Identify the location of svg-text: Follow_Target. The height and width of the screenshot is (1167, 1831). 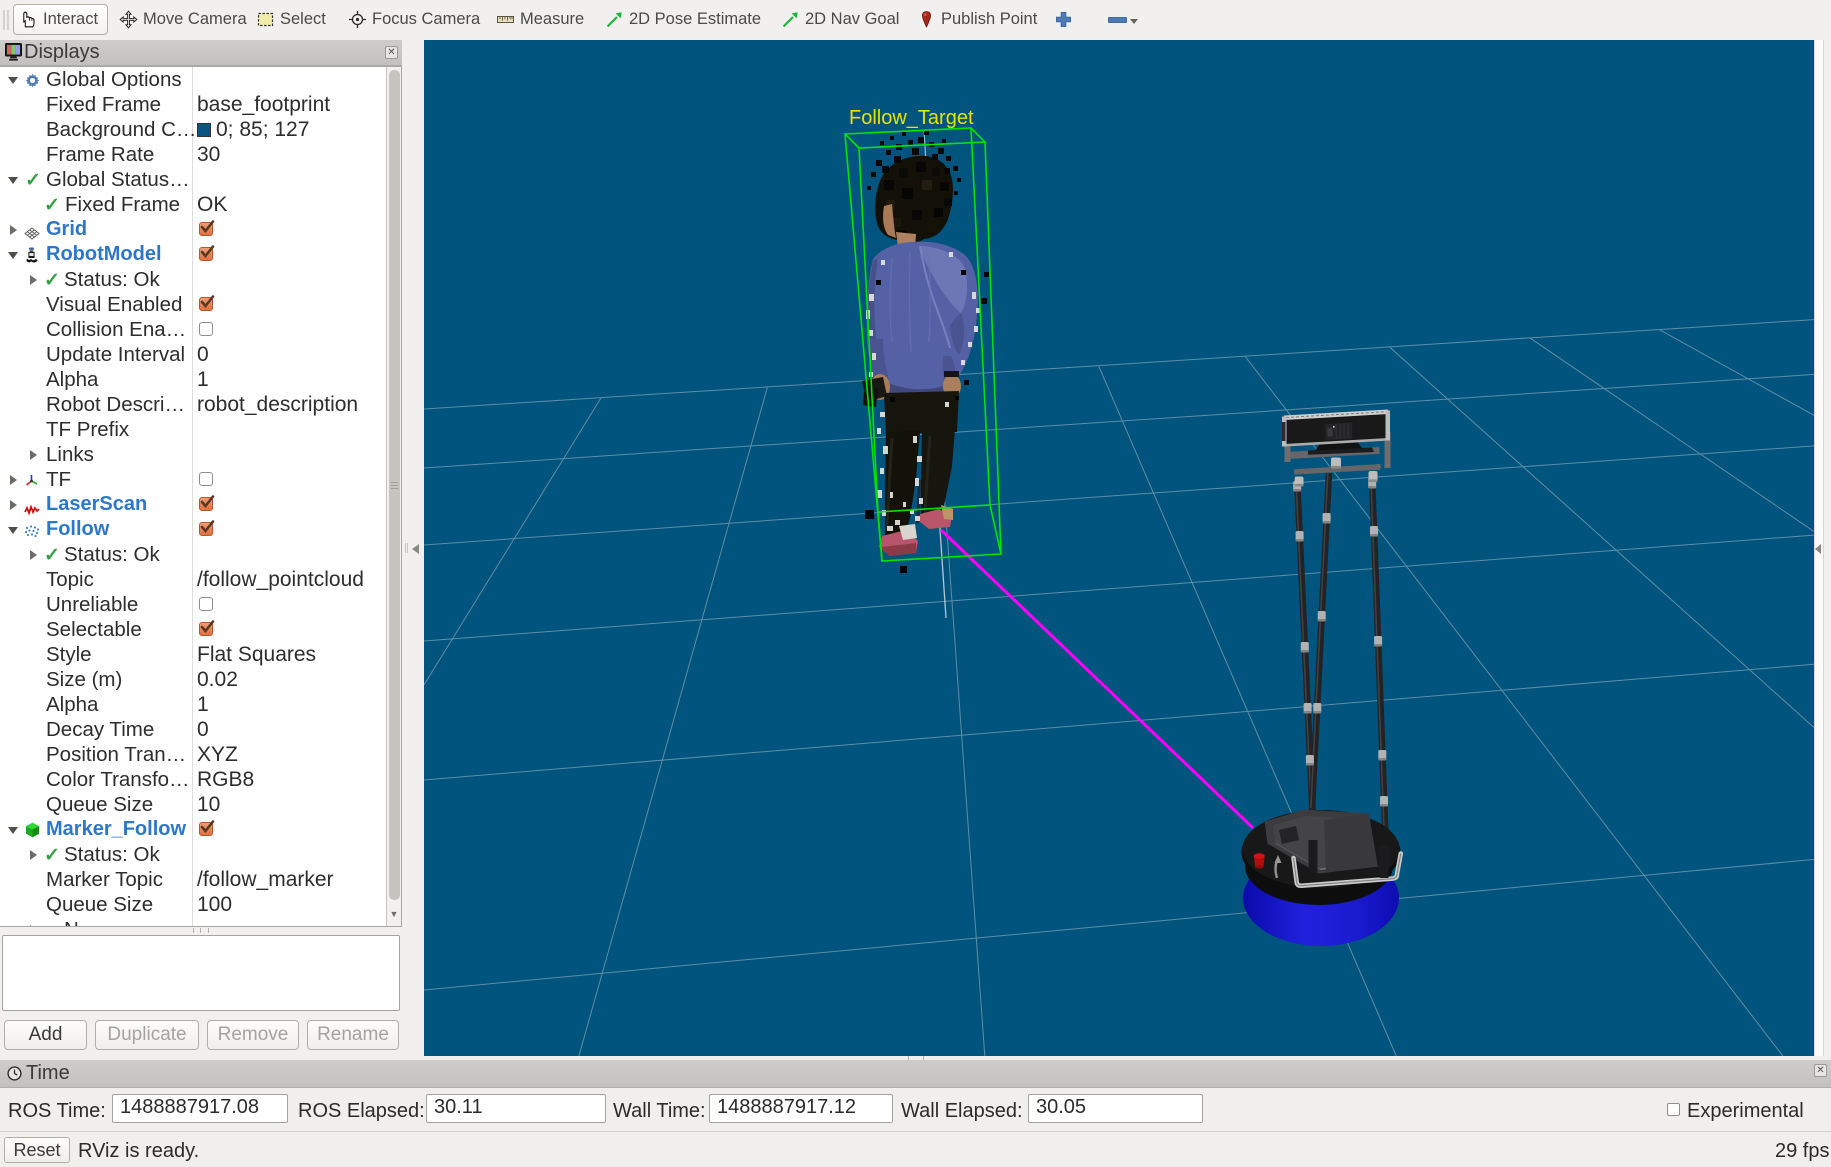
(911, 118).